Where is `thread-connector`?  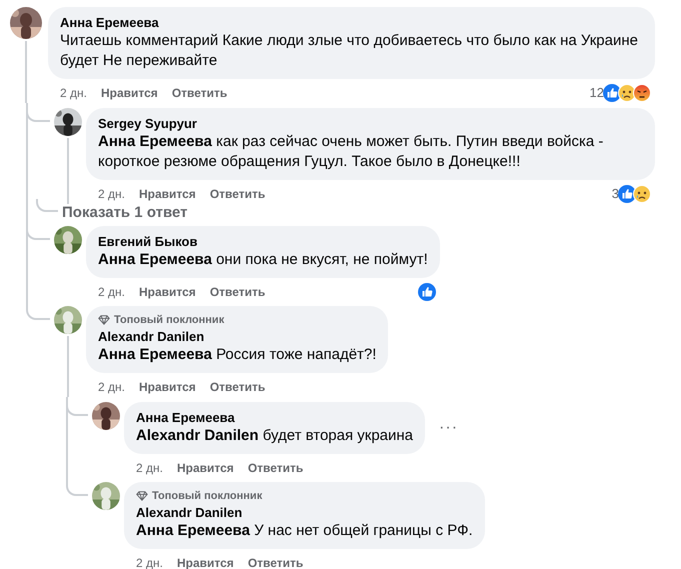
thread-connector is located at coordinates (47, 205).